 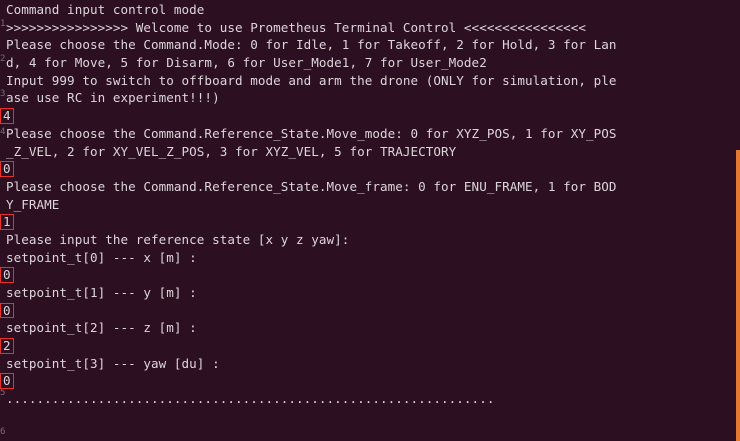 I want to click on input-line-setpoint-yaw: 0, so click(x=367, y=381).